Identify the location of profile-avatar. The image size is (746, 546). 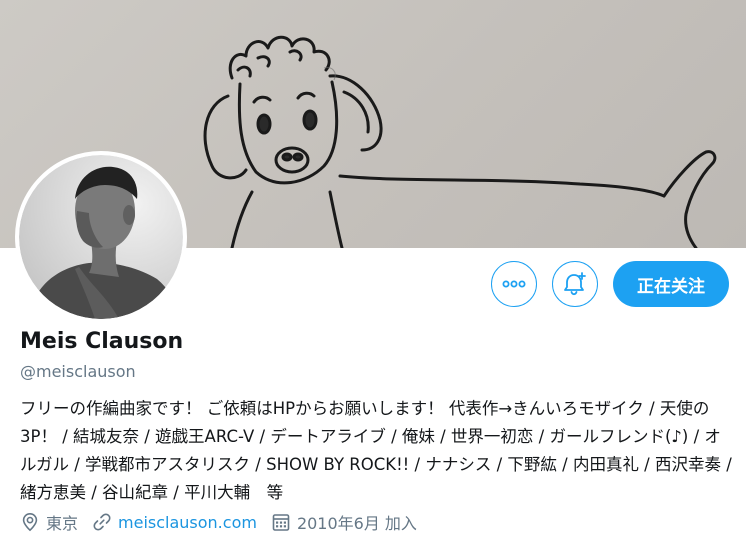
(101, 237).